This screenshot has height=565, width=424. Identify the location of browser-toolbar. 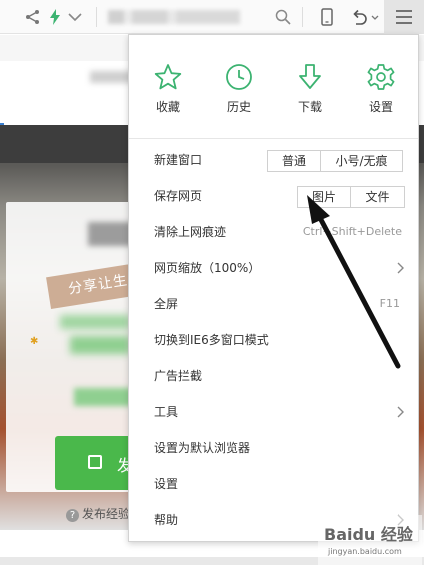
(212, 17).